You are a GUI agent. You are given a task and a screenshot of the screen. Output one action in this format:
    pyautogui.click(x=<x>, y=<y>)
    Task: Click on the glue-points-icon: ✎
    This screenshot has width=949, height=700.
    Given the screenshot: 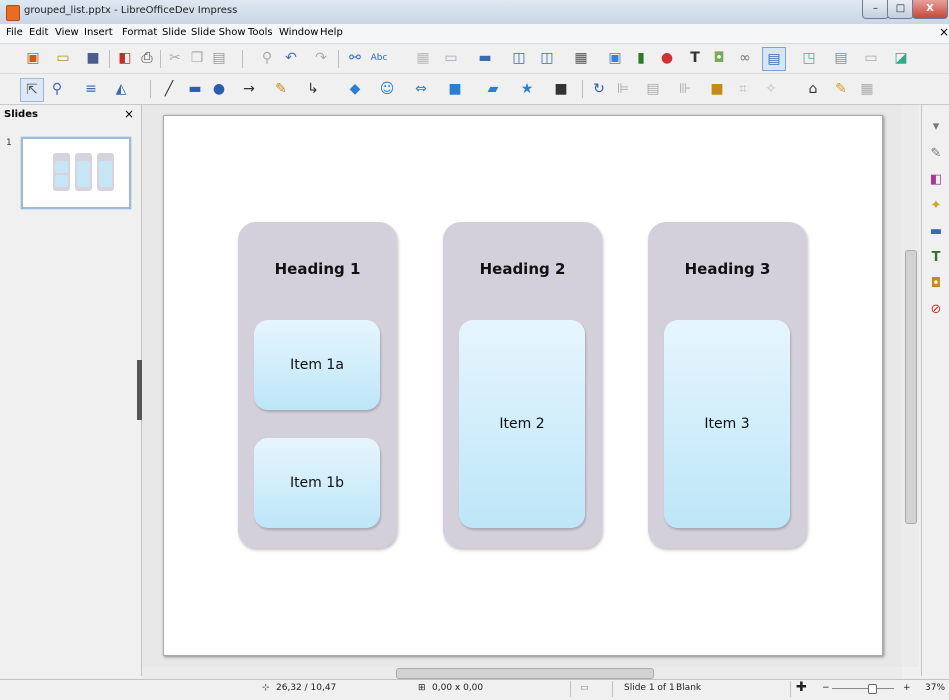 What is the action you would take?
    pyautogui.click(x=841, y=89)
    